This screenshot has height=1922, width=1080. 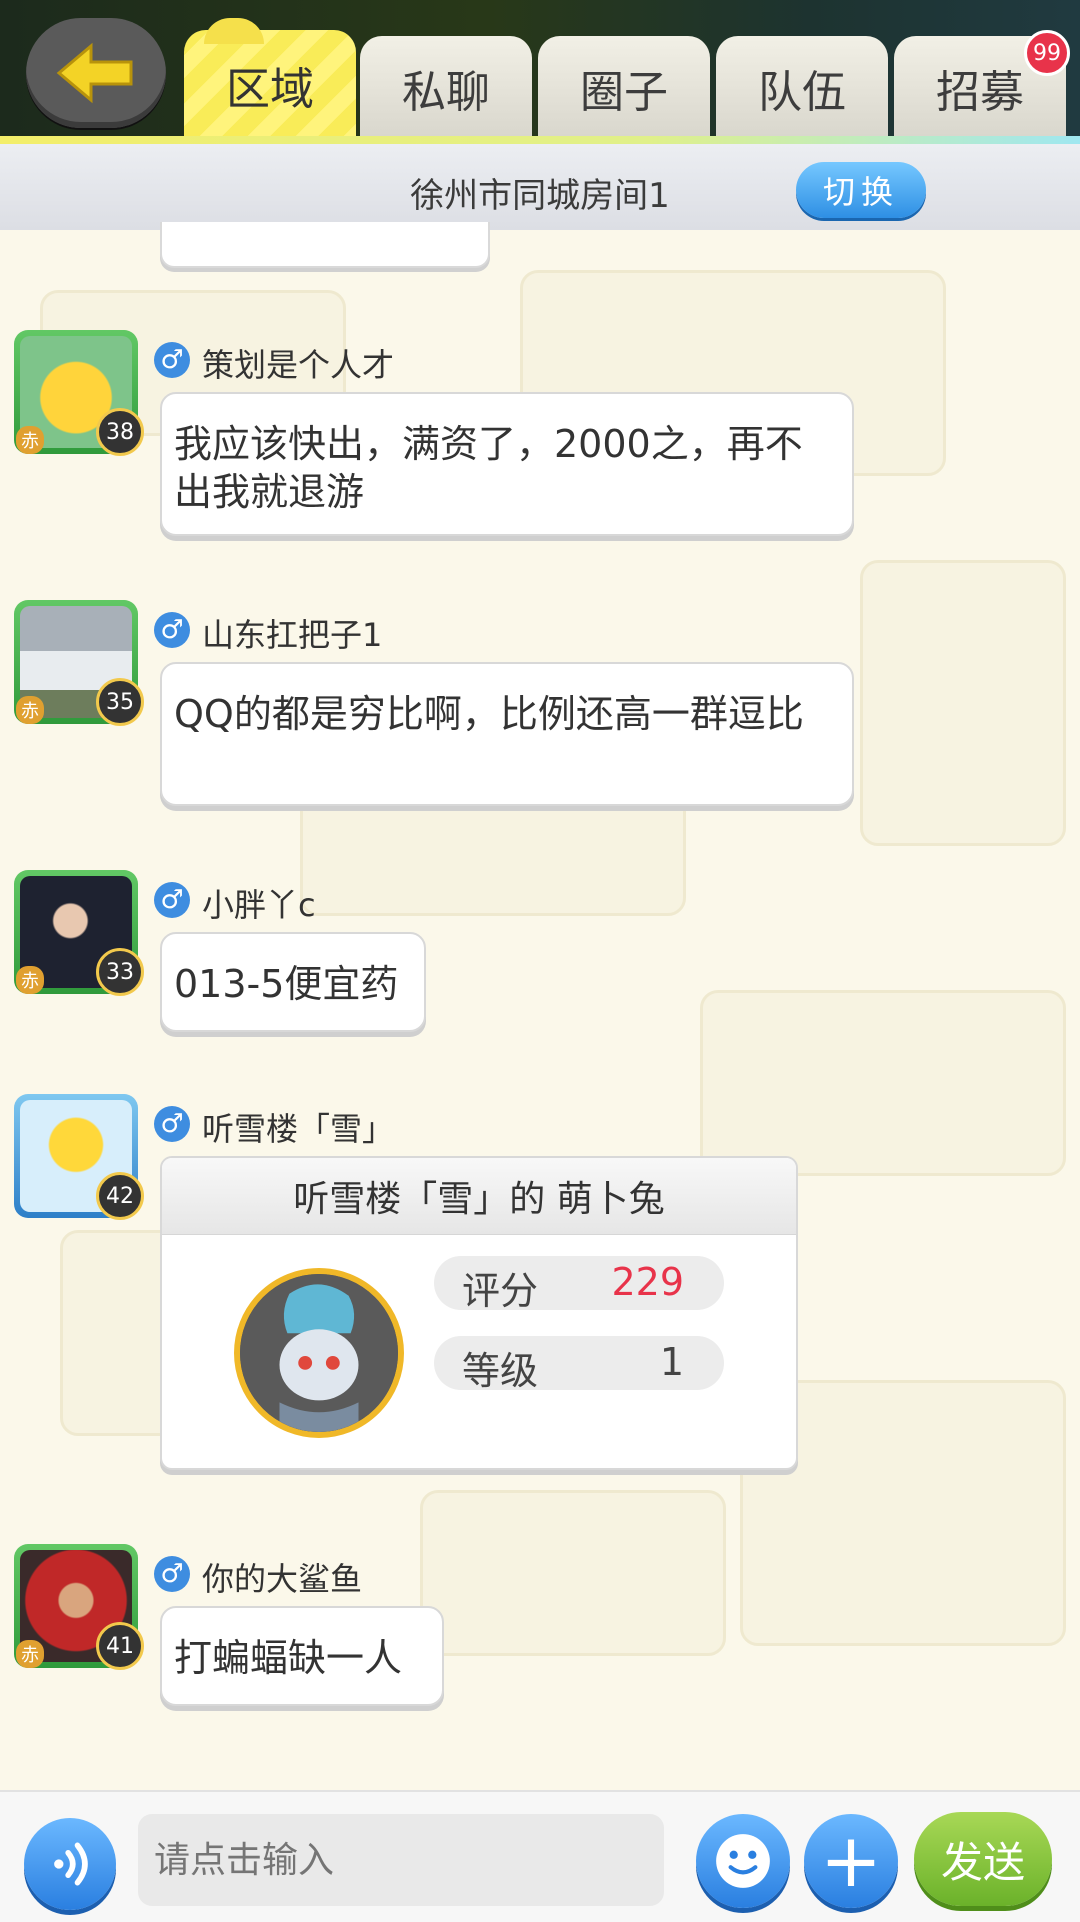 What do you see at coordinates (579, 1284) in the screenshot?
I see `score-stat: 评分 229` at bounding box center [579, 1284].